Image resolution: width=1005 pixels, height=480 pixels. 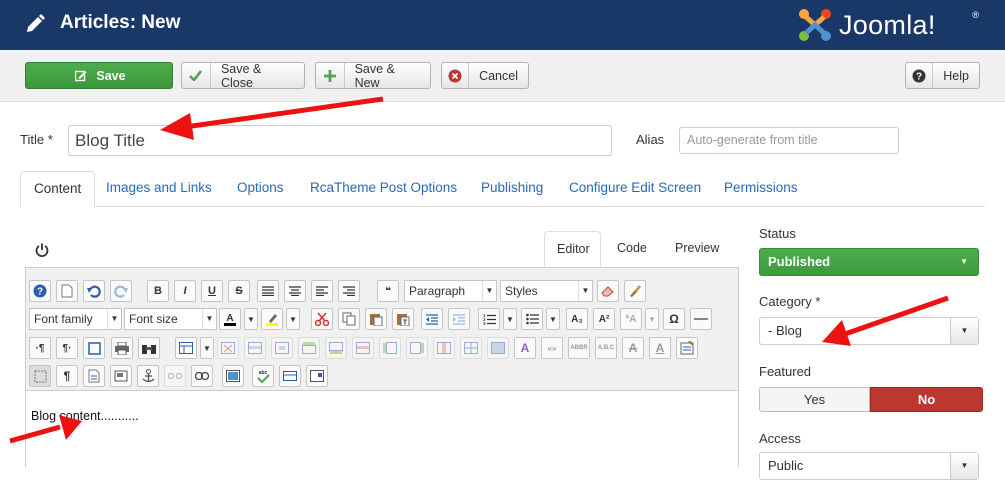 What do you see at coordinates (282, 348) in the screenshot?
I see `table-cell-props-icon` at bounding box center [282, 348].